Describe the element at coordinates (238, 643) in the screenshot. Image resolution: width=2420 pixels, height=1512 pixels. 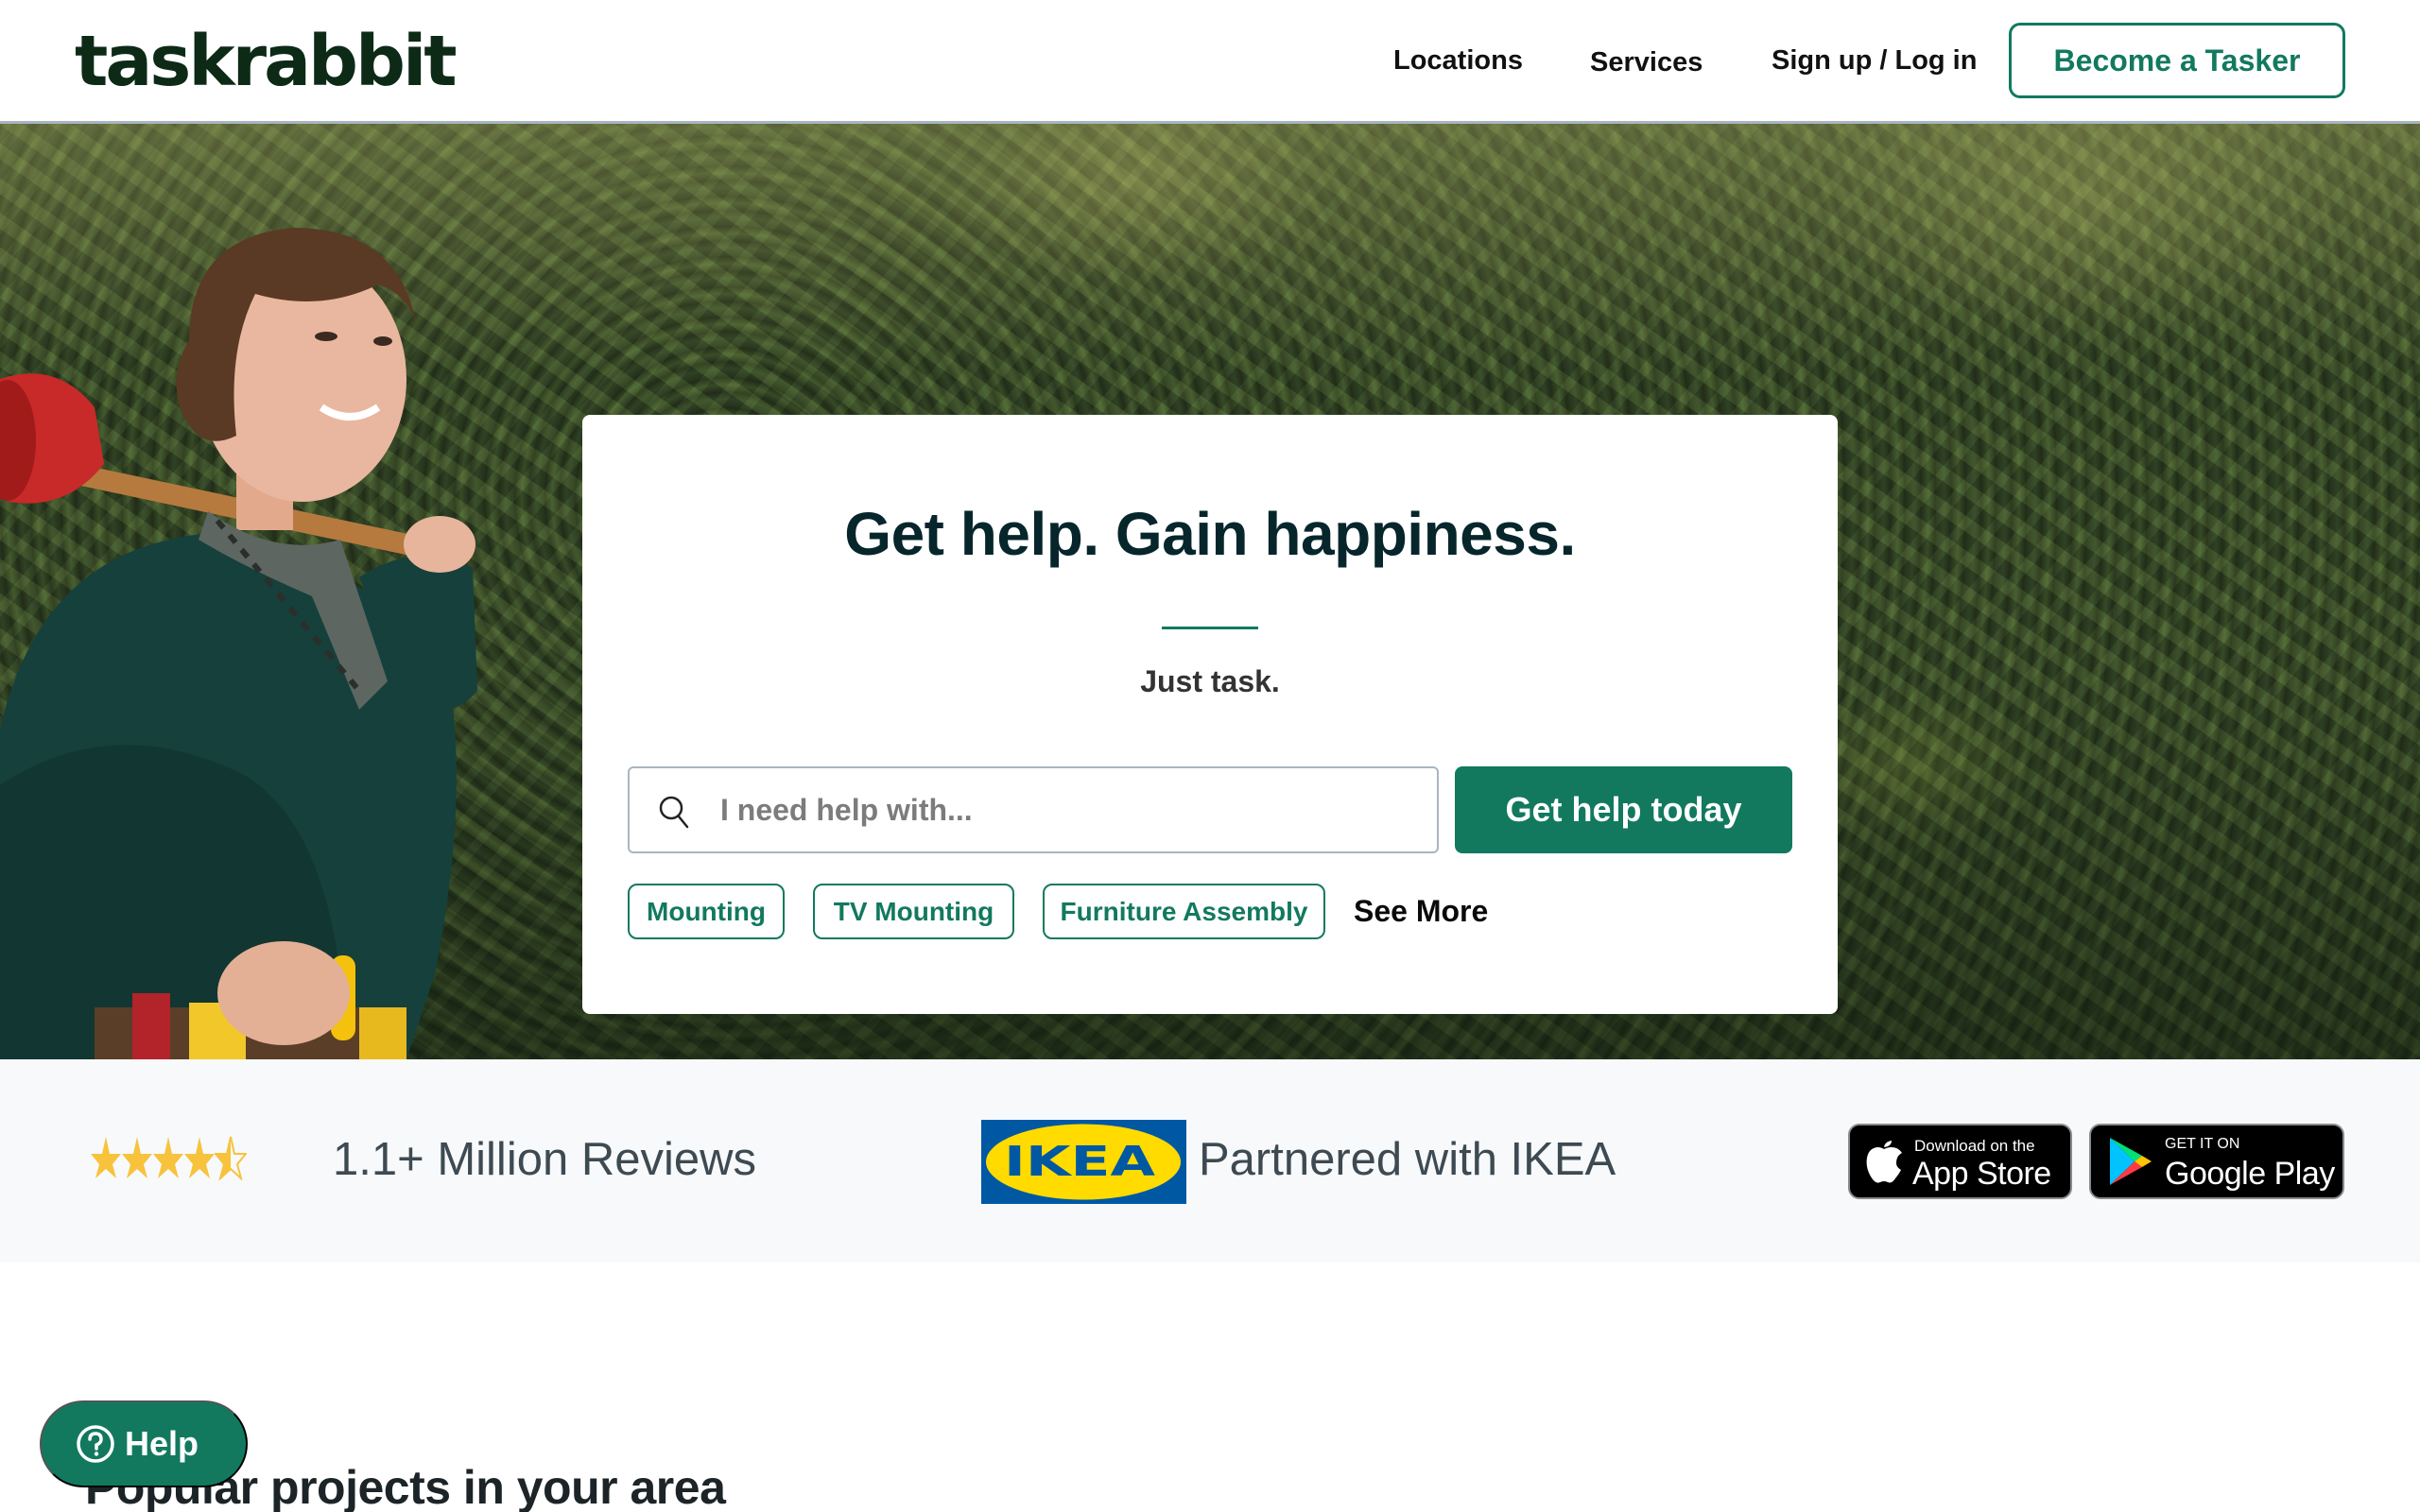
I see `tasker-photo` at that location.